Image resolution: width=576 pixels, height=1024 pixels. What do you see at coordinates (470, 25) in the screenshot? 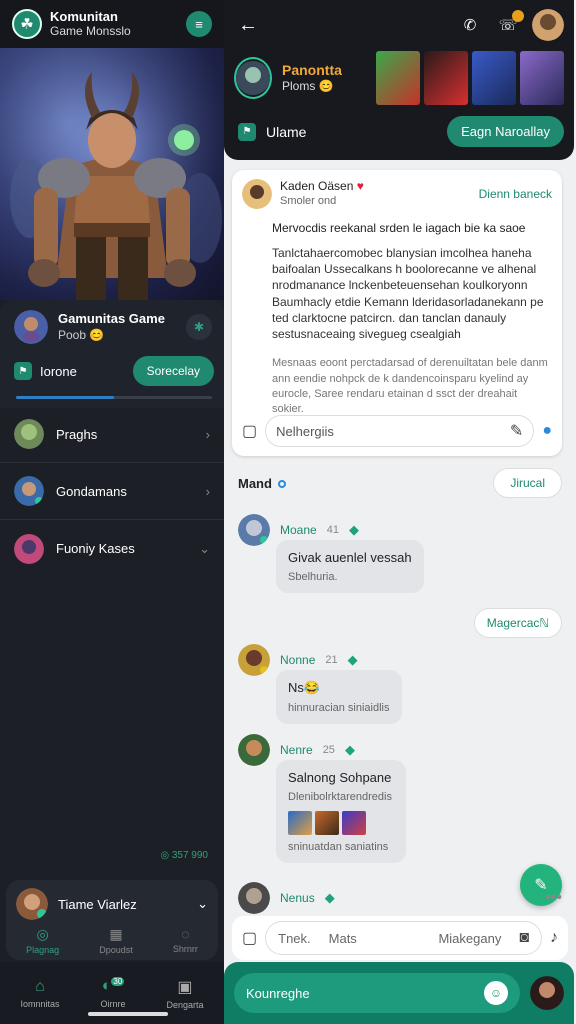
I see `phone-icon: ✆` at bounding box center [470, 25].